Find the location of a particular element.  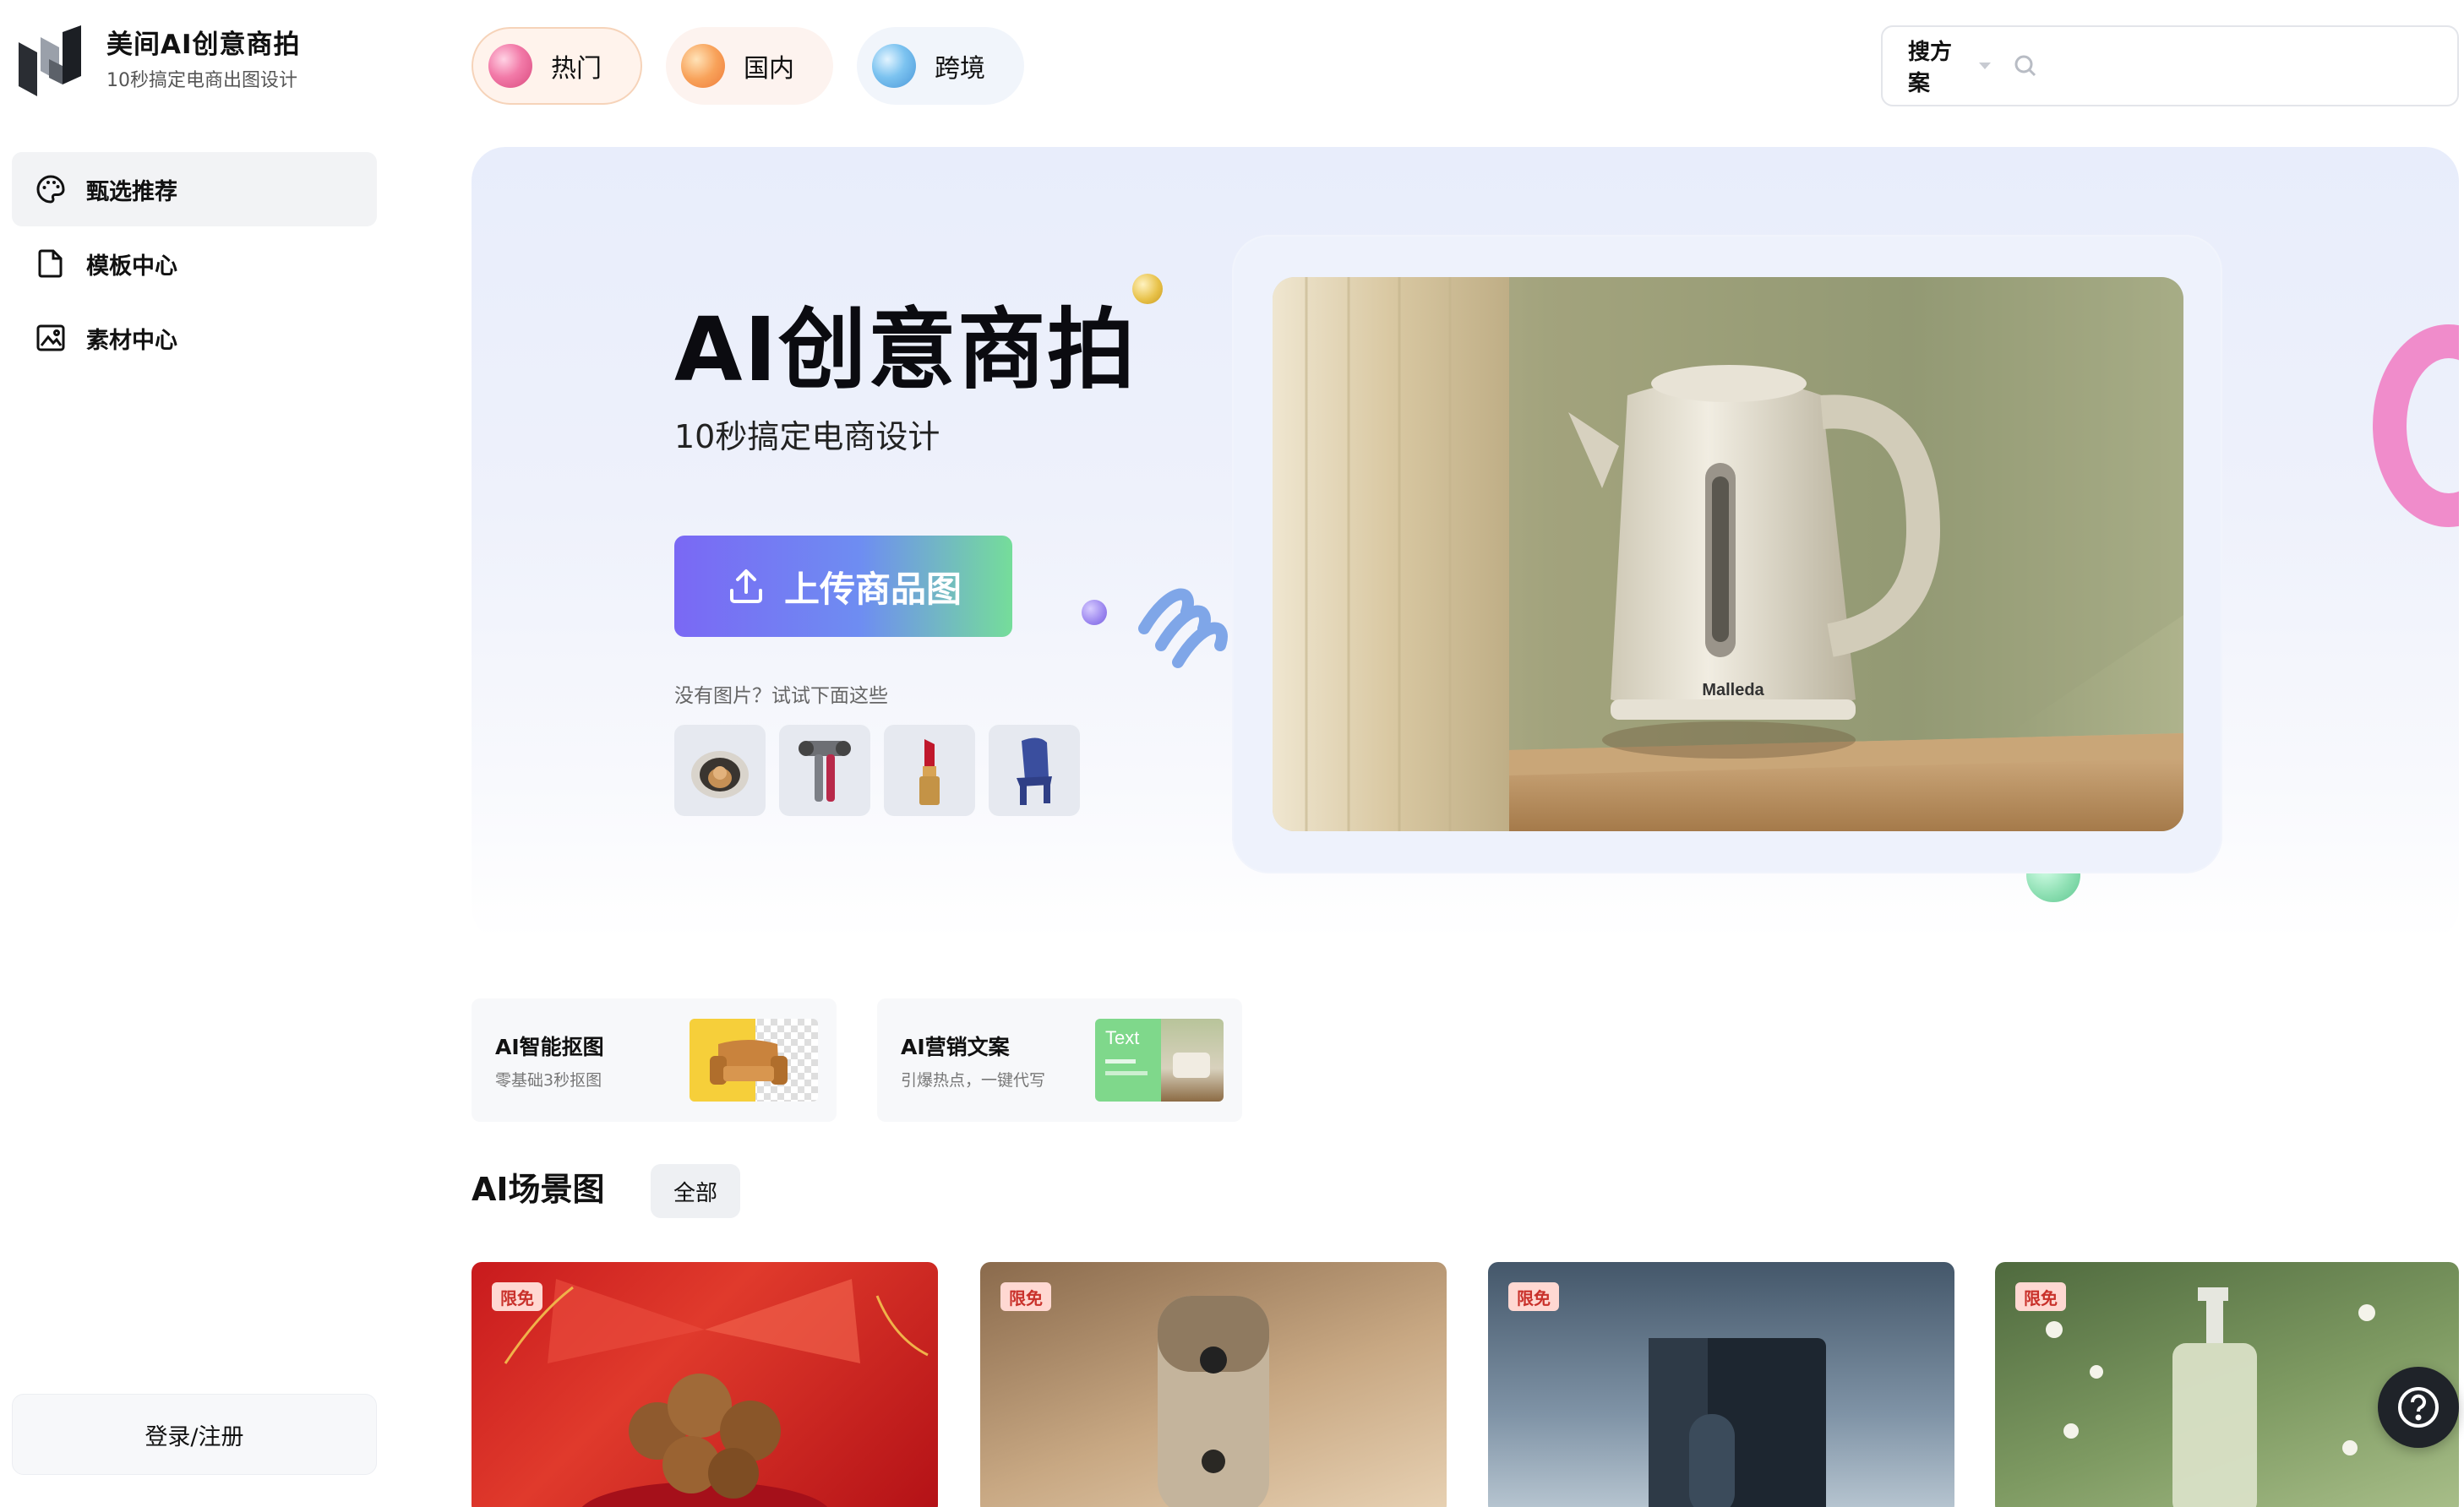

feature-ai-copywriting: AI营销文案 引爆热点，一键代写 Text is located at coordinates (1059, 1060).